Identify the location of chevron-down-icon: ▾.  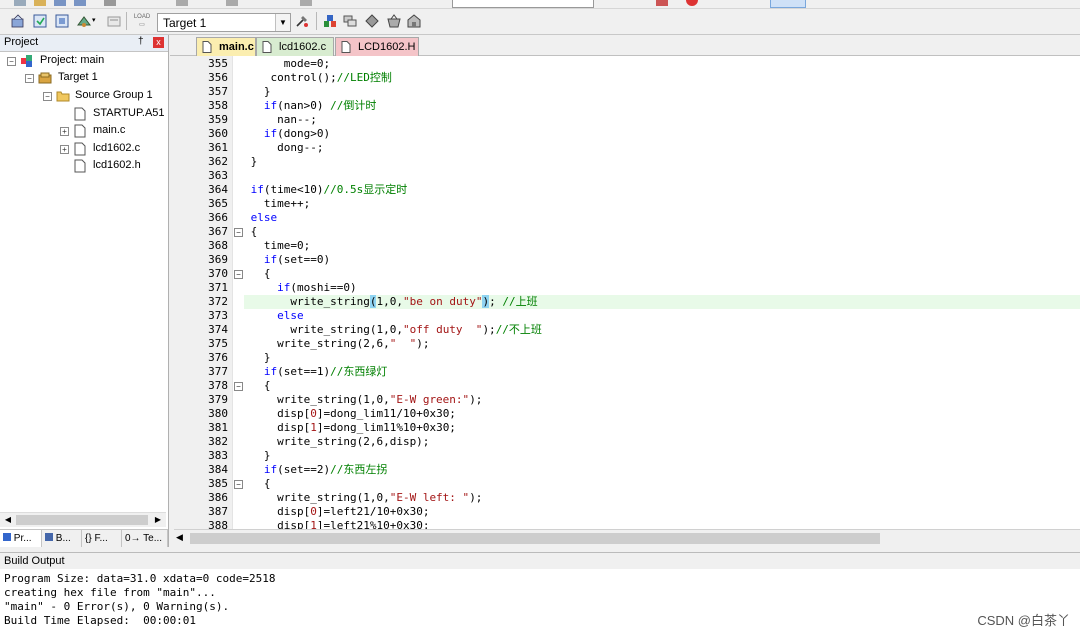
(96, 21).